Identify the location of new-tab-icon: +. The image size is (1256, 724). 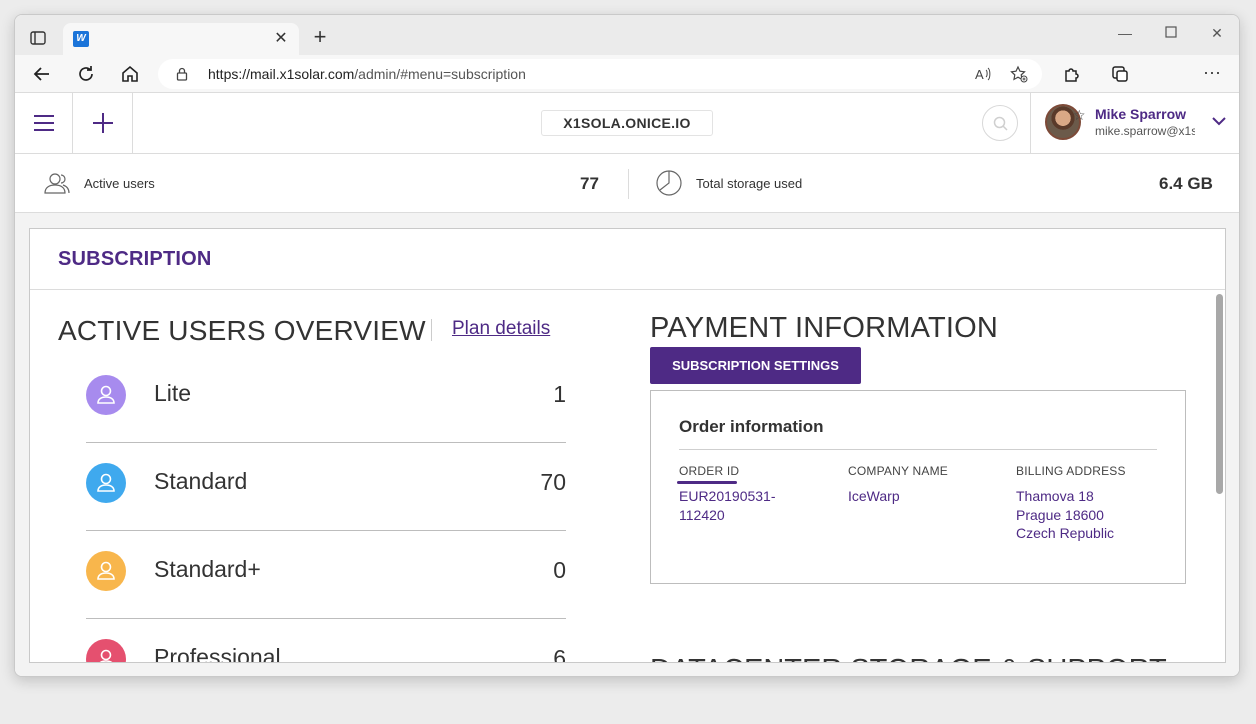
(320, 37).